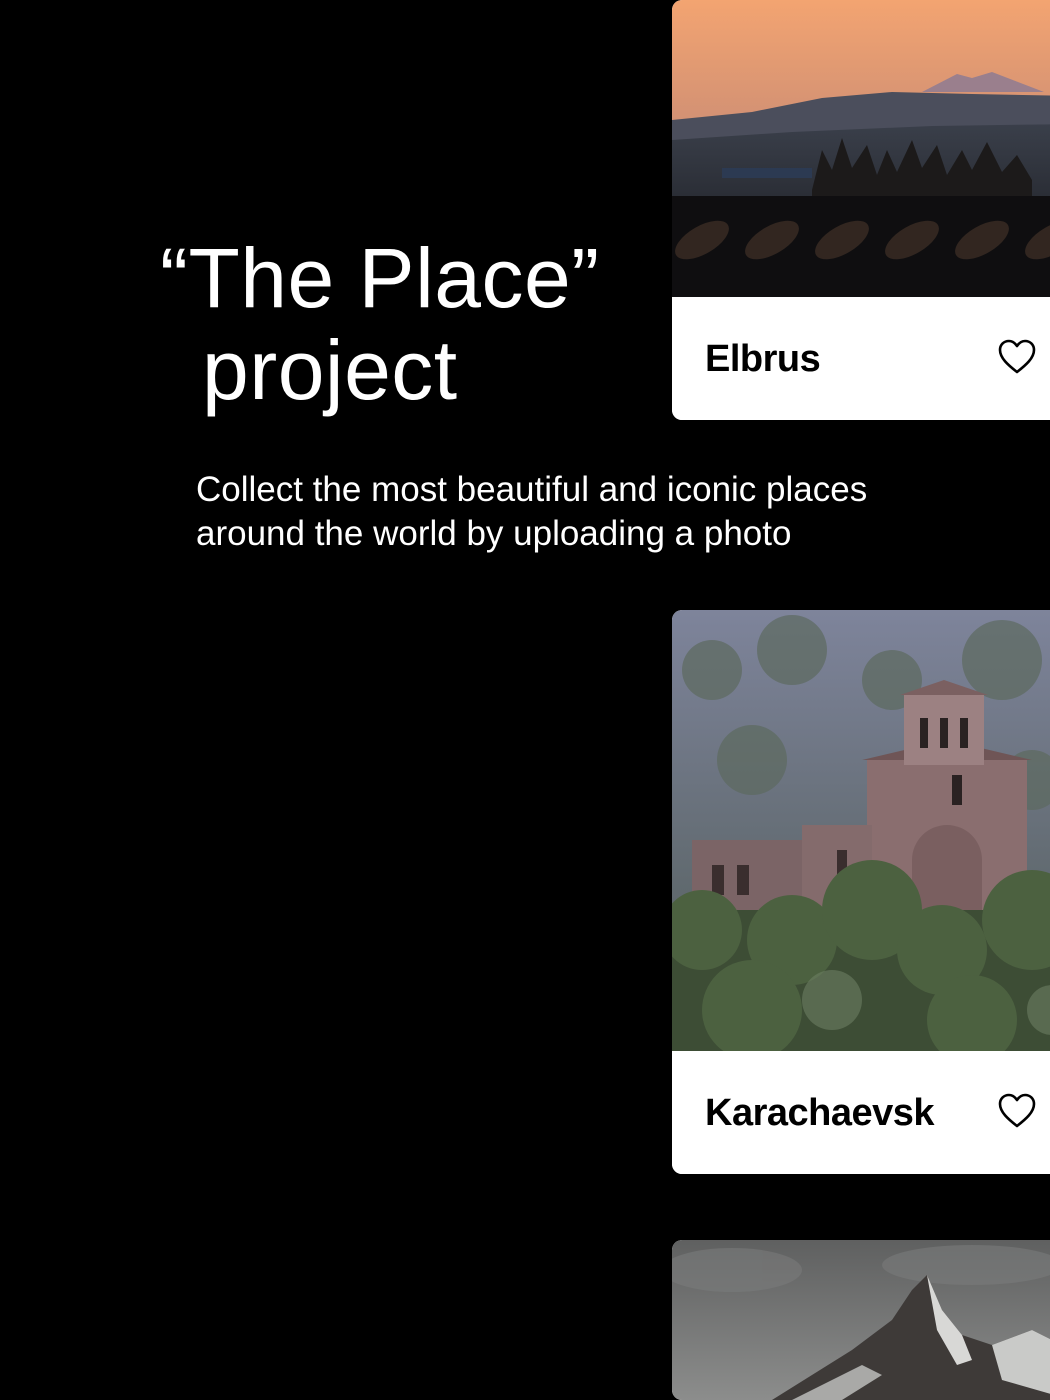  I want to click on place-name: Karachaevsk, so click(820, 1113).